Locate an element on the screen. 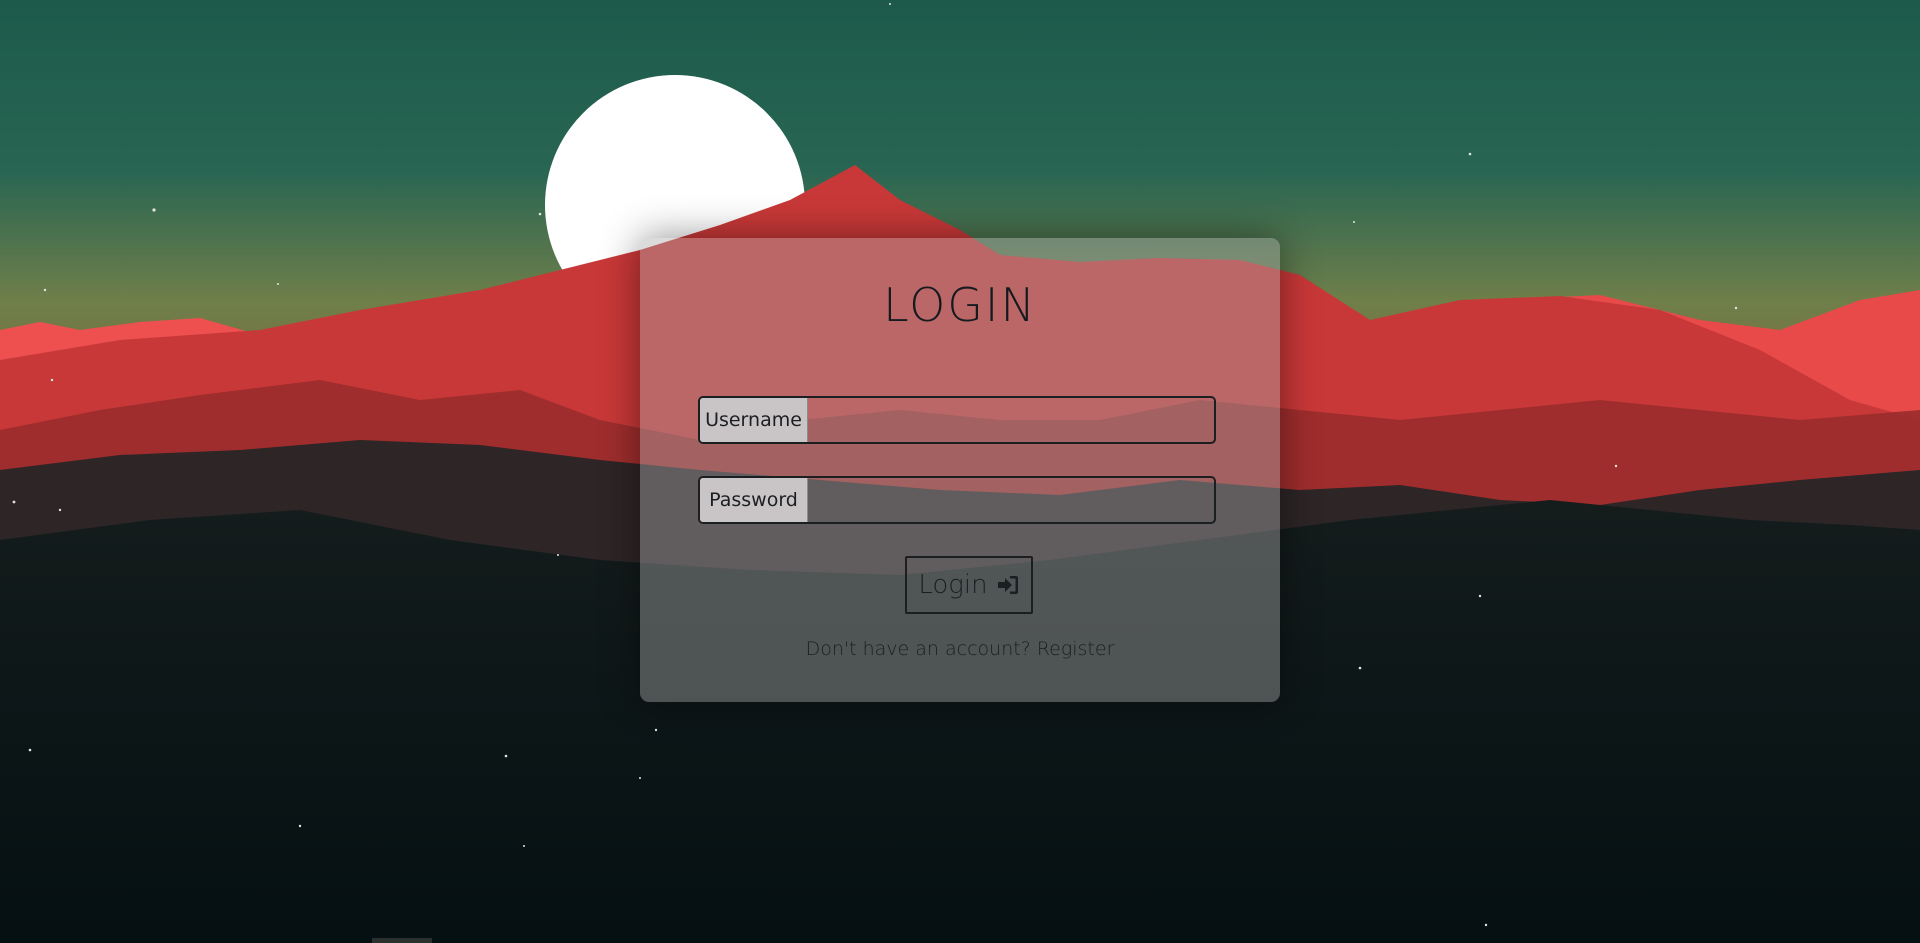 The width and height of the screenshot is (1920, 943). horizontal-scrollbar-thumb is located at coordinates (402, 940).